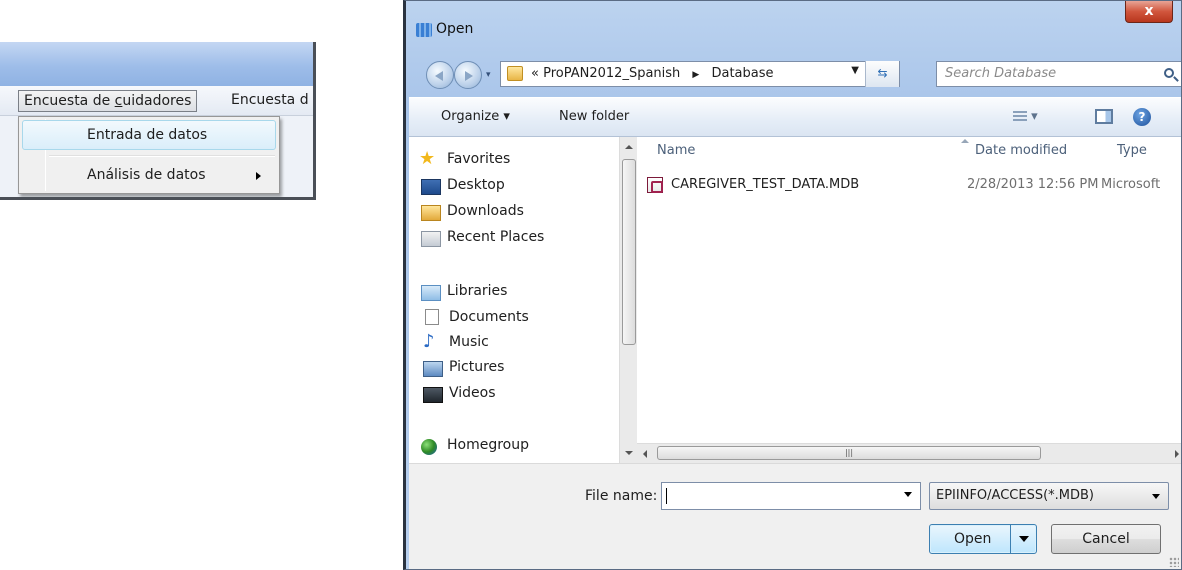 The height and width of the screenshot is (570, 1182). Describe the element at coordinates (472, 393) in the screenshot. I see `nav-videos: Videos` at that location.